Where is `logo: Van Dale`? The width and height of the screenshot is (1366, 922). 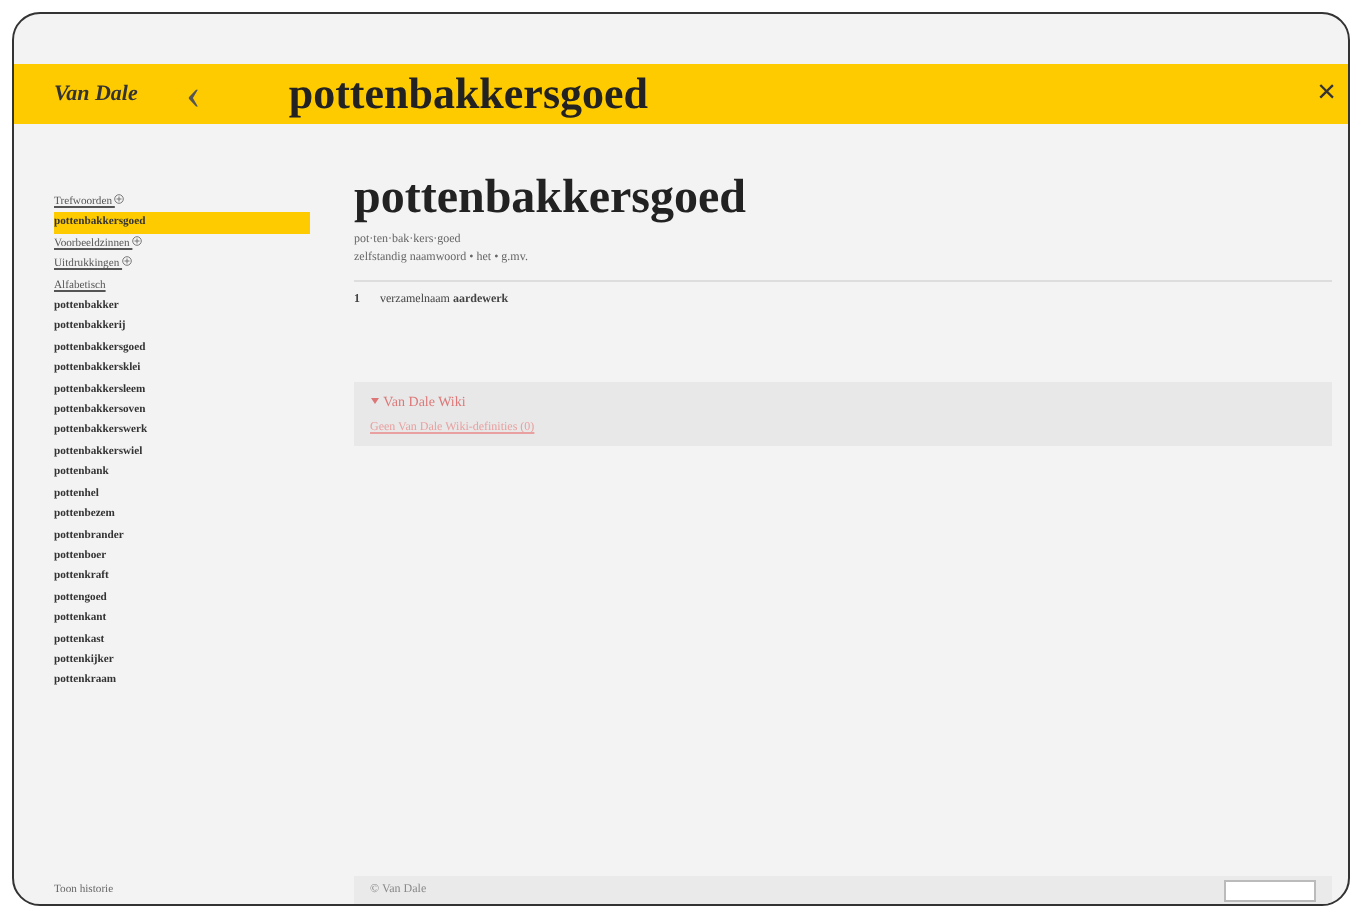 logo: Van Dale is located at coordinates (97, 94).